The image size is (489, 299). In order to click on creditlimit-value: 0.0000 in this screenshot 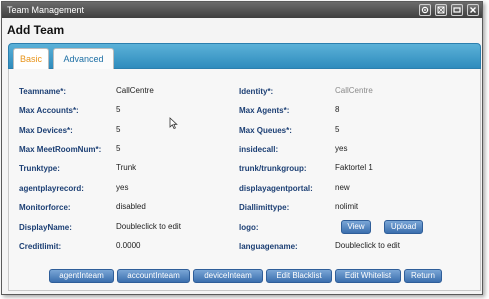, I will do `click(128, 245)`.